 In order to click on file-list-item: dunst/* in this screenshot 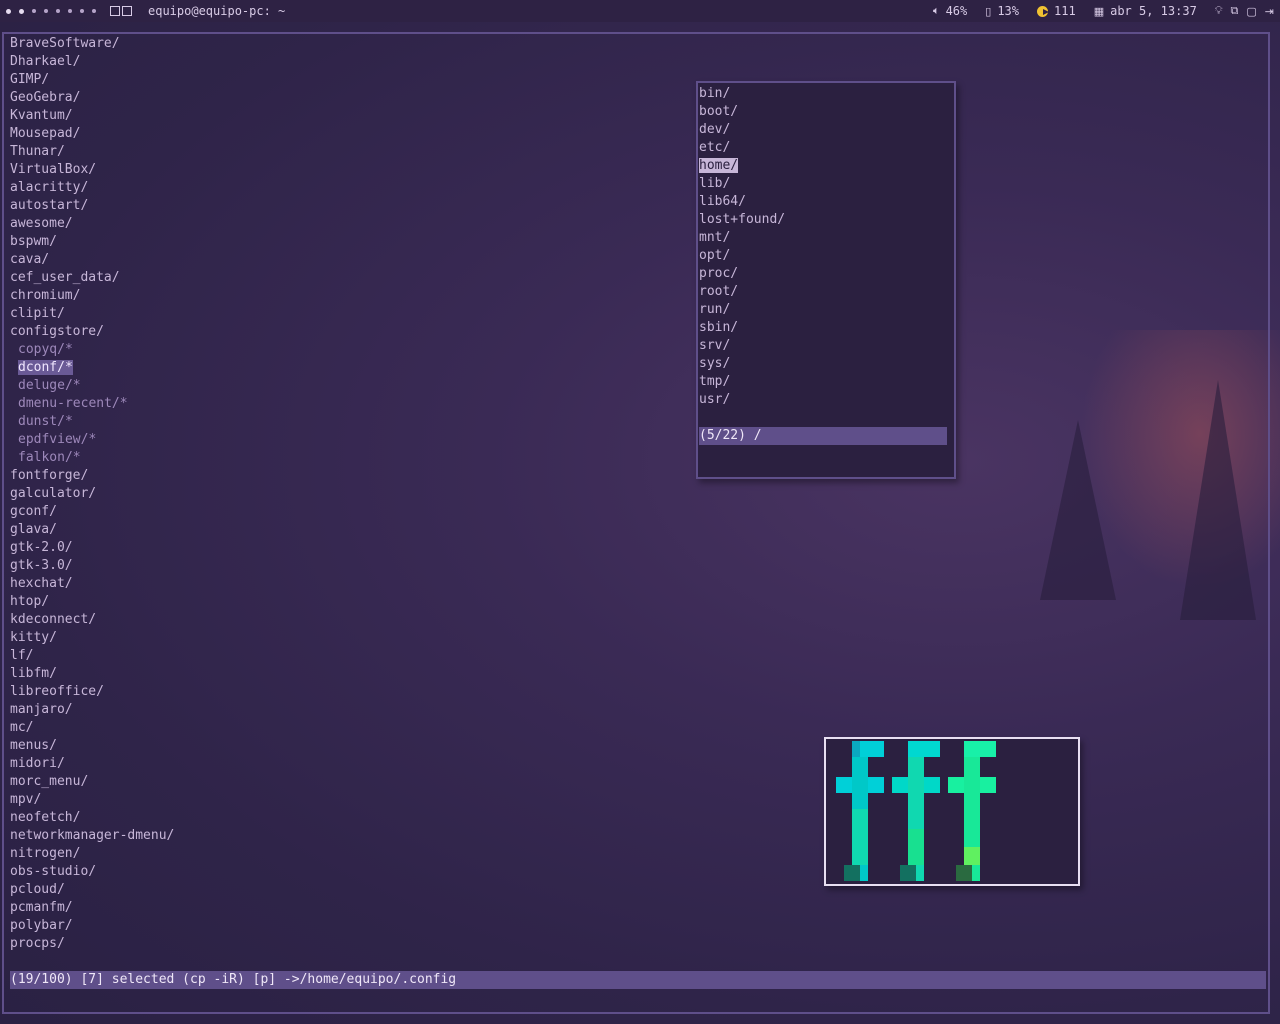, I will do `click(92, 422)`.